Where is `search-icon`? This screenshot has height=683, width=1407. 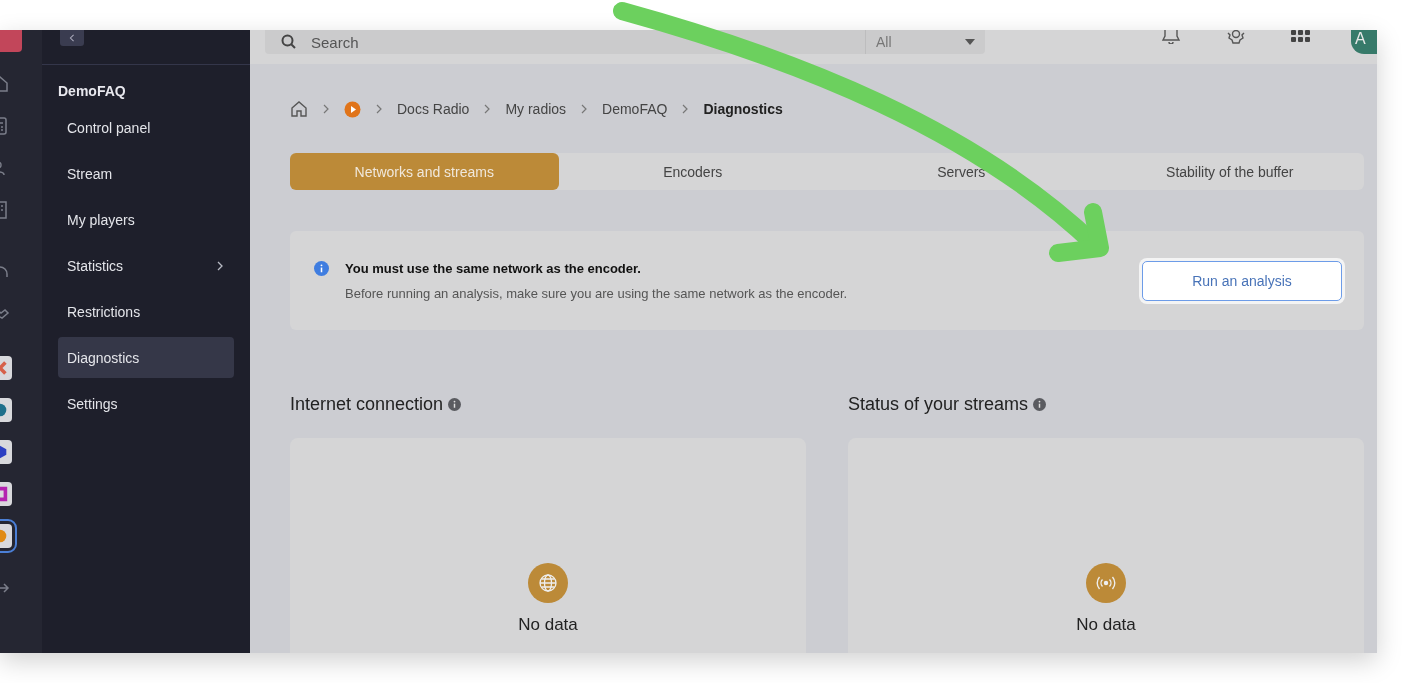
search-icon is located at coordinates (289, 42).